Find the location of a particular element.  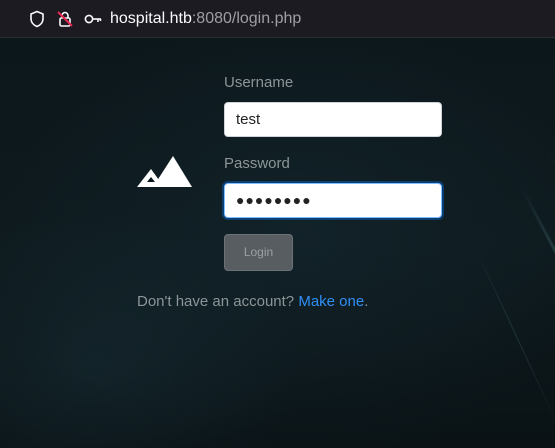

signup-period: . is located at coordinates (366, 301).